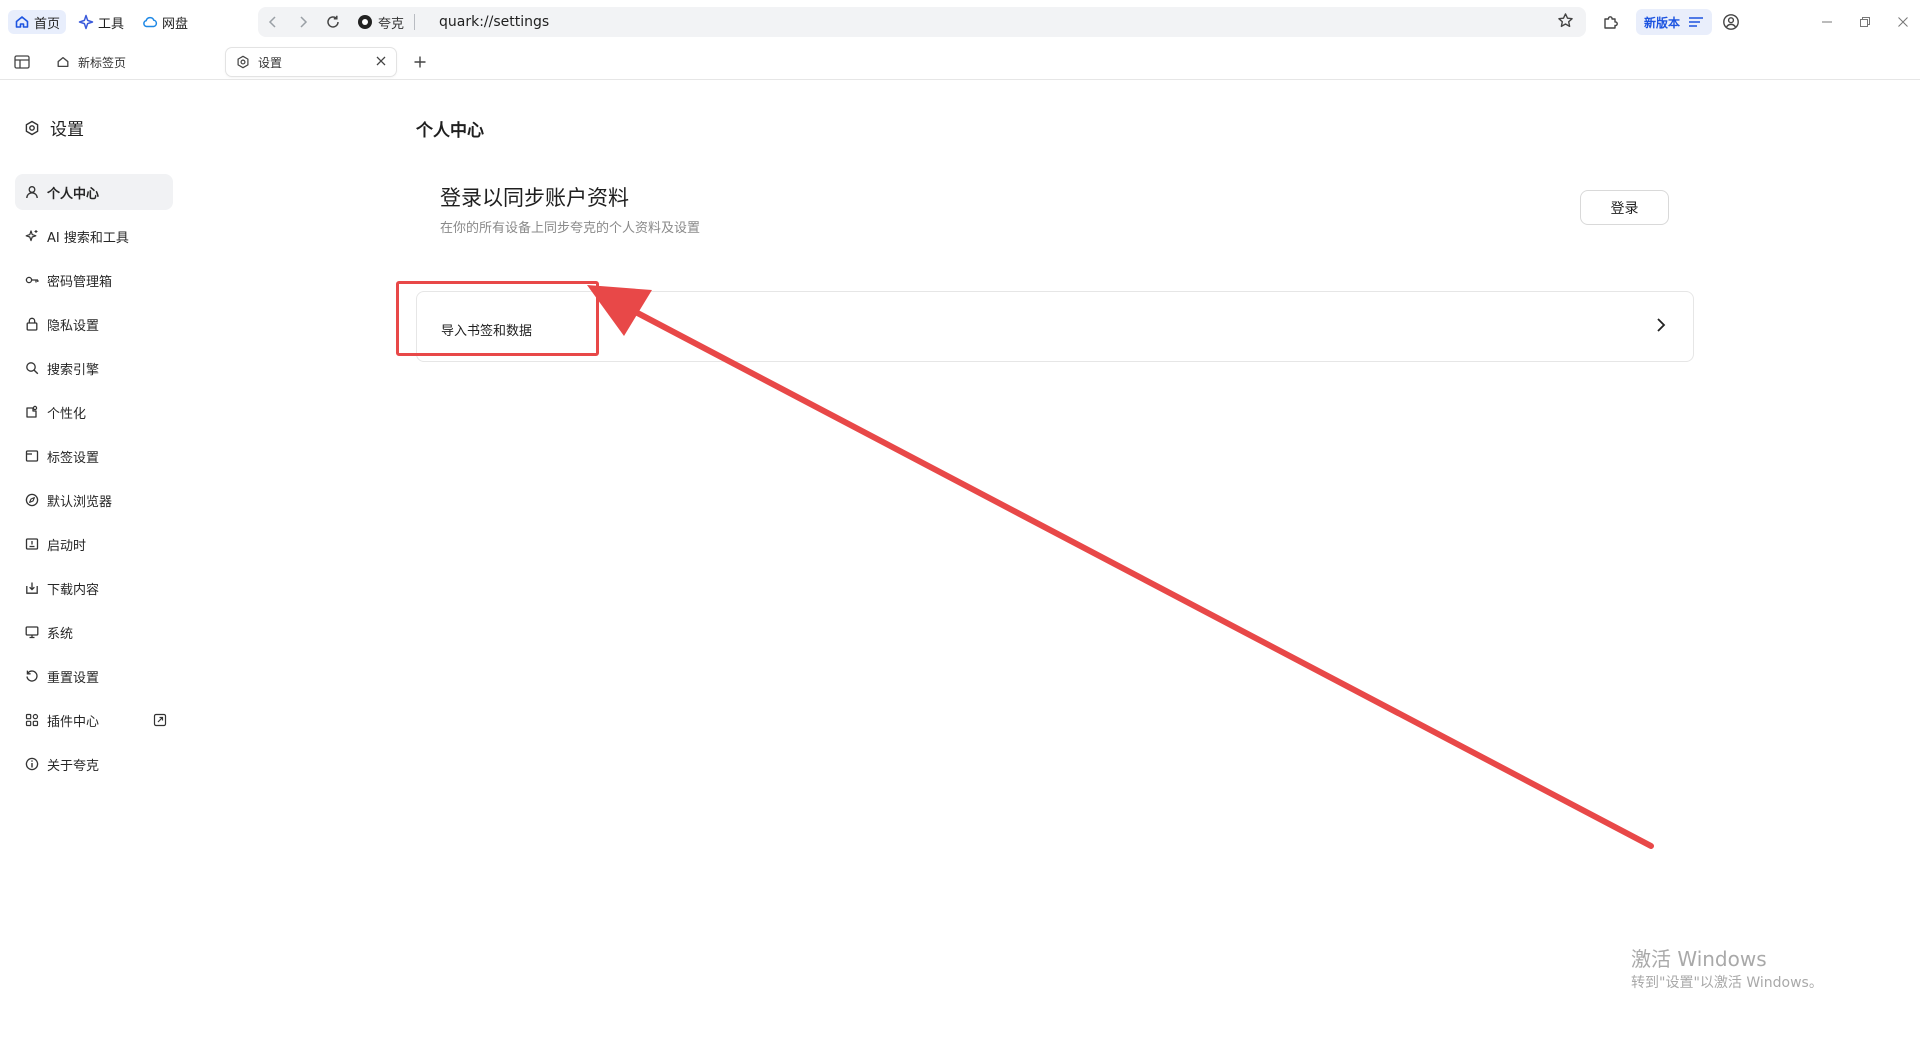  What do you see at coordinates (32, 368) in the screenshot?
I see `search-icon` at bounding box center [32, 368].